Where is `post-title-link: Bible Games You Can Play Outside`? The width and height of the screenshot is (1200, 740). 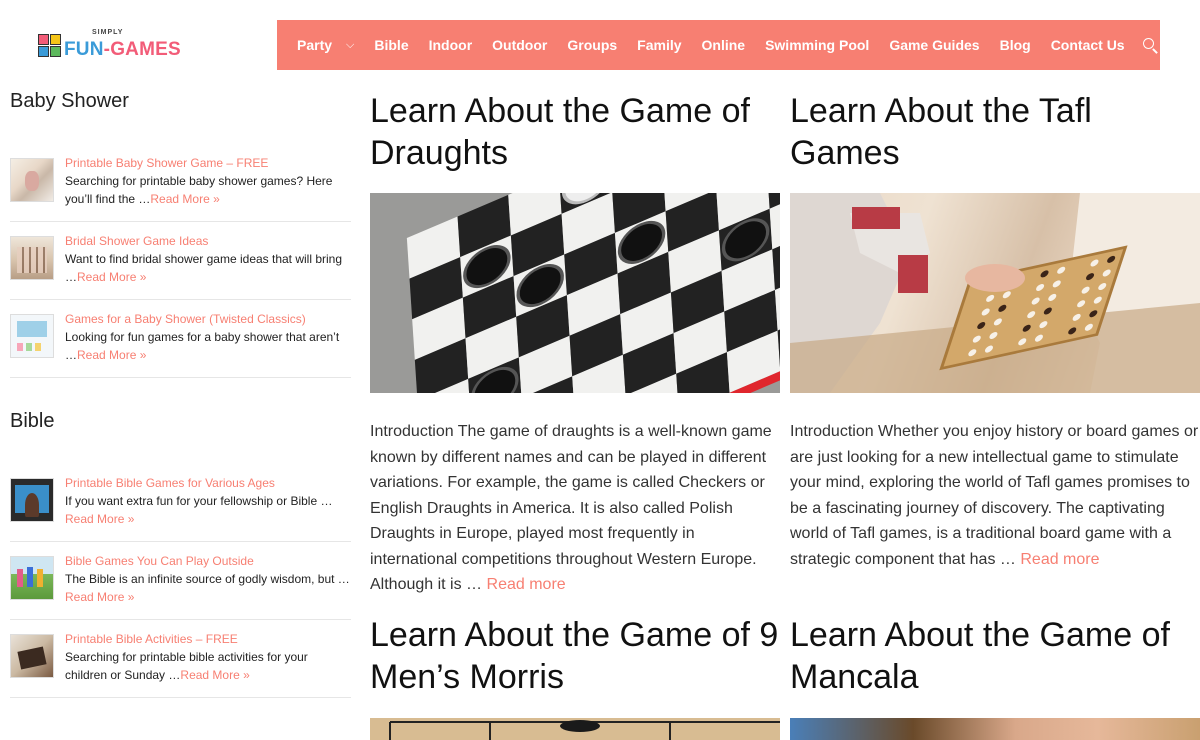
post-title-link: Bible Games You Can Play Outside is located at coordinates (207, 561).